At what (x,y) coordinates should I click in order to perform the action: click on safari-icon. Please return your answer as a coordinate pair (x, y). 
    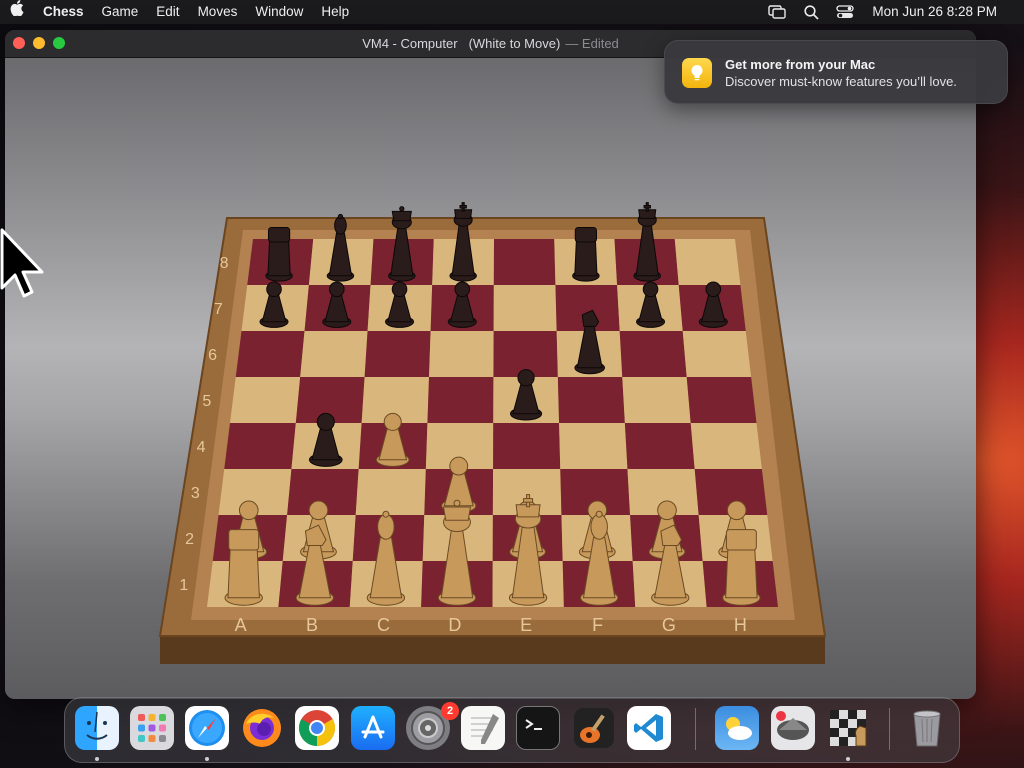
    Looking at the image, I should click on (207, 728).